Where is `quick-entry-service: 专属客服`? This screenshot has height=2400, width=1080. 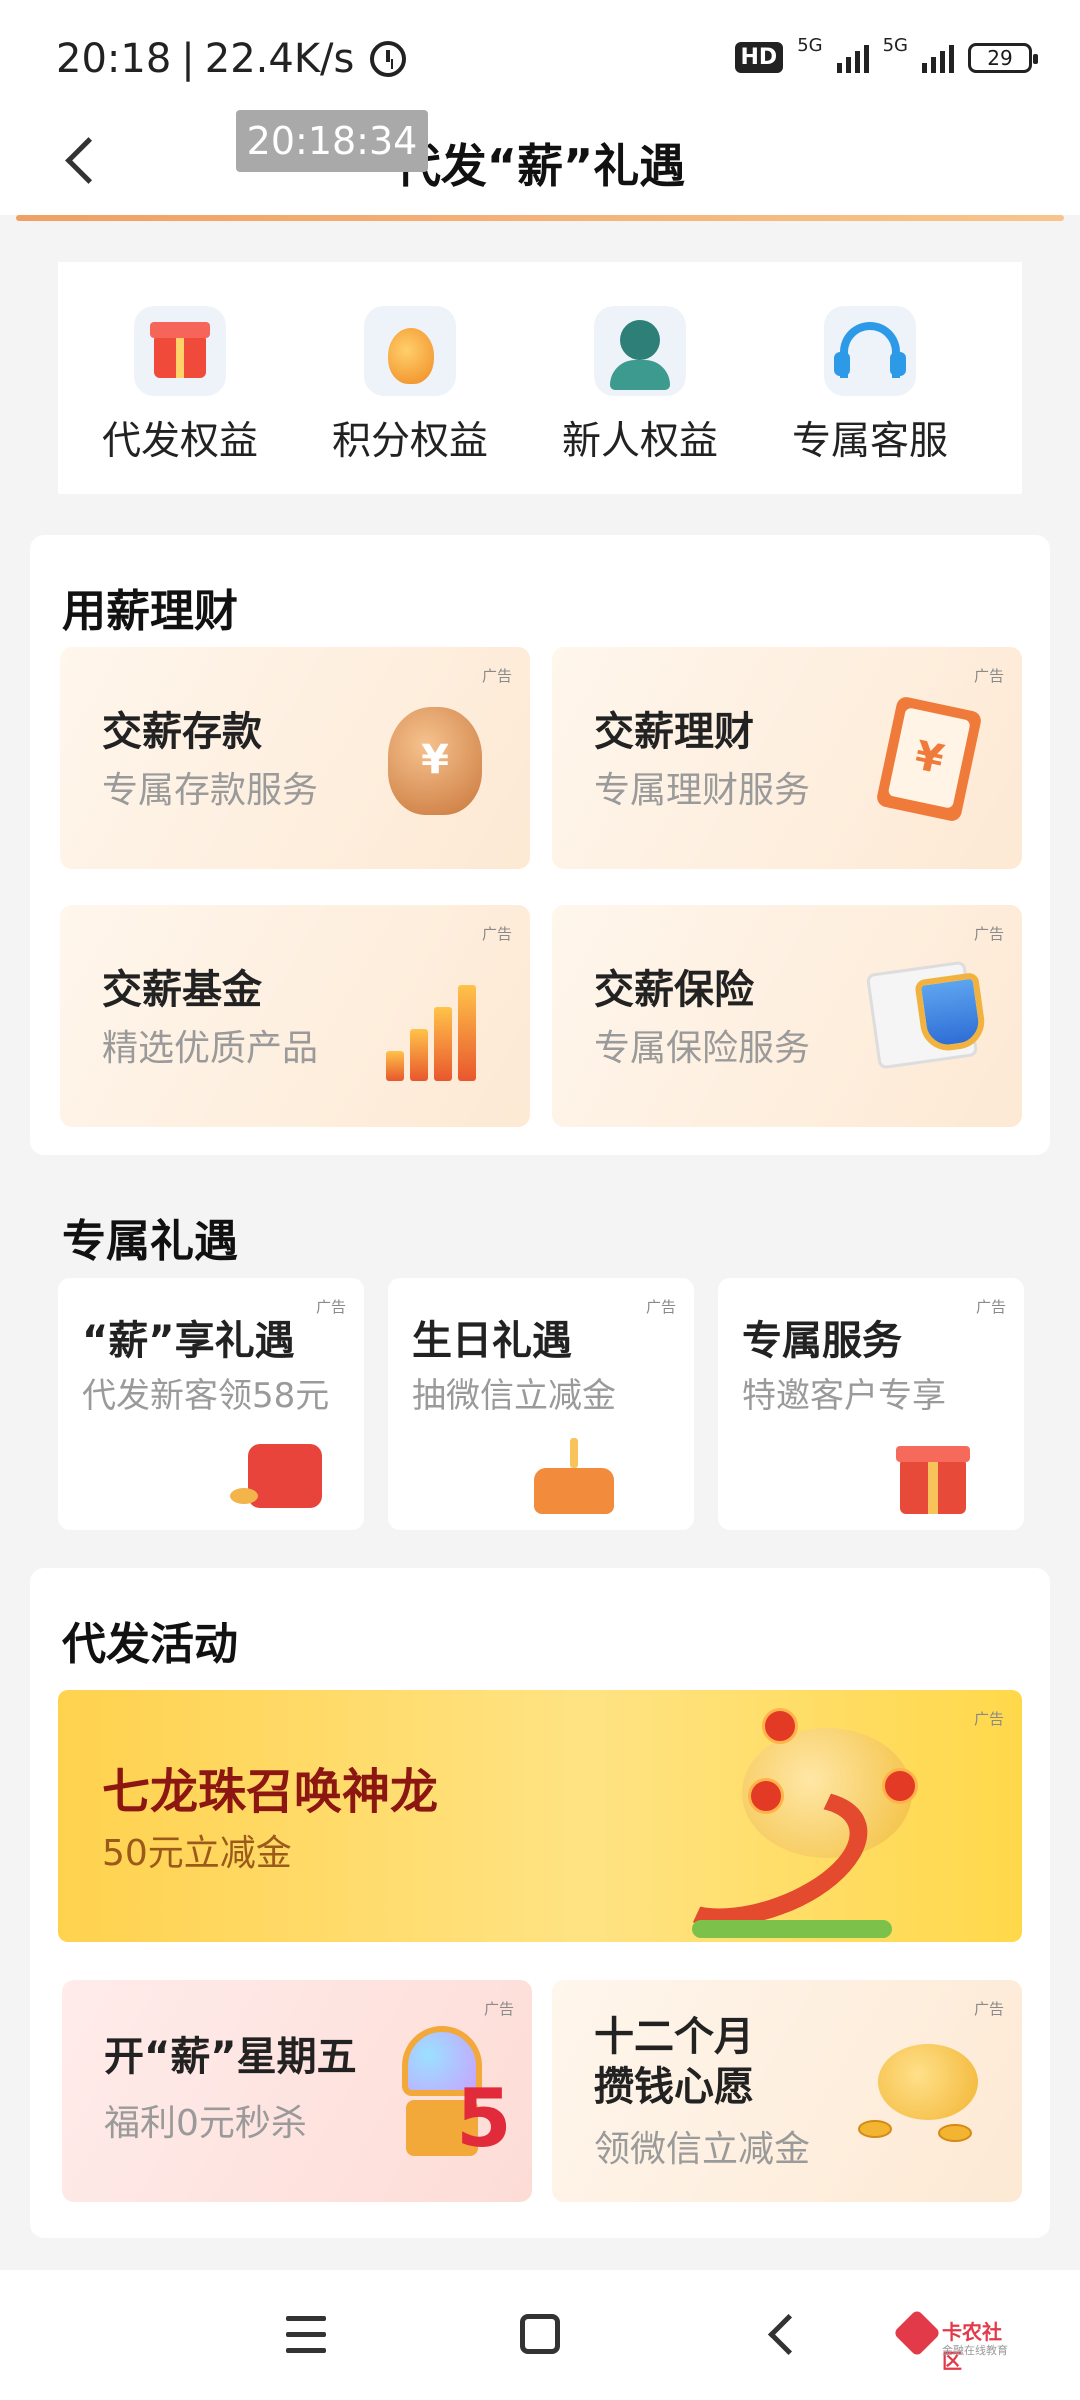 quick-entry-service: 专属客服 is located at coordinates (870, 386).